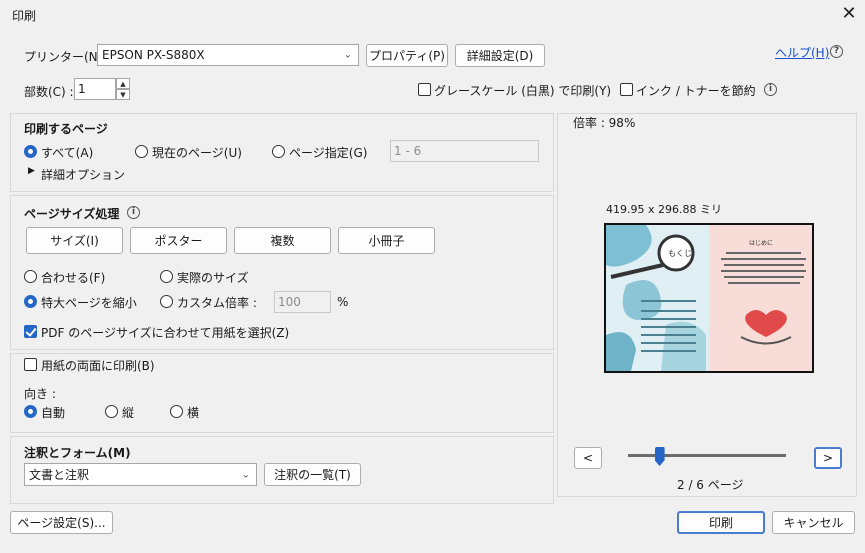 The image size is (865, 553). What do you see at coordinates (30, 411) in the screenshot?
I see `radio-orientation-auto` at bounding box center [30, 411].